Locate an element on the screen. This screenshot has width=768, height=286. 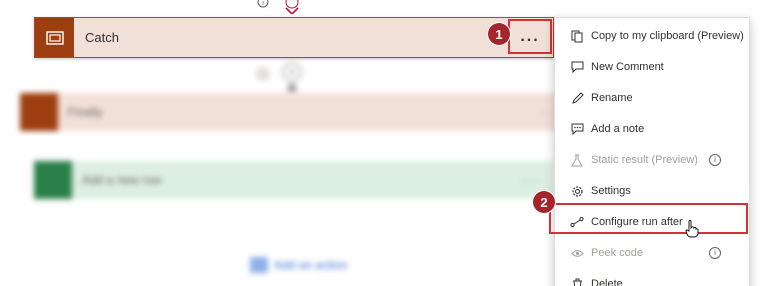
top-connector: i is located at coordinates (278, 7).